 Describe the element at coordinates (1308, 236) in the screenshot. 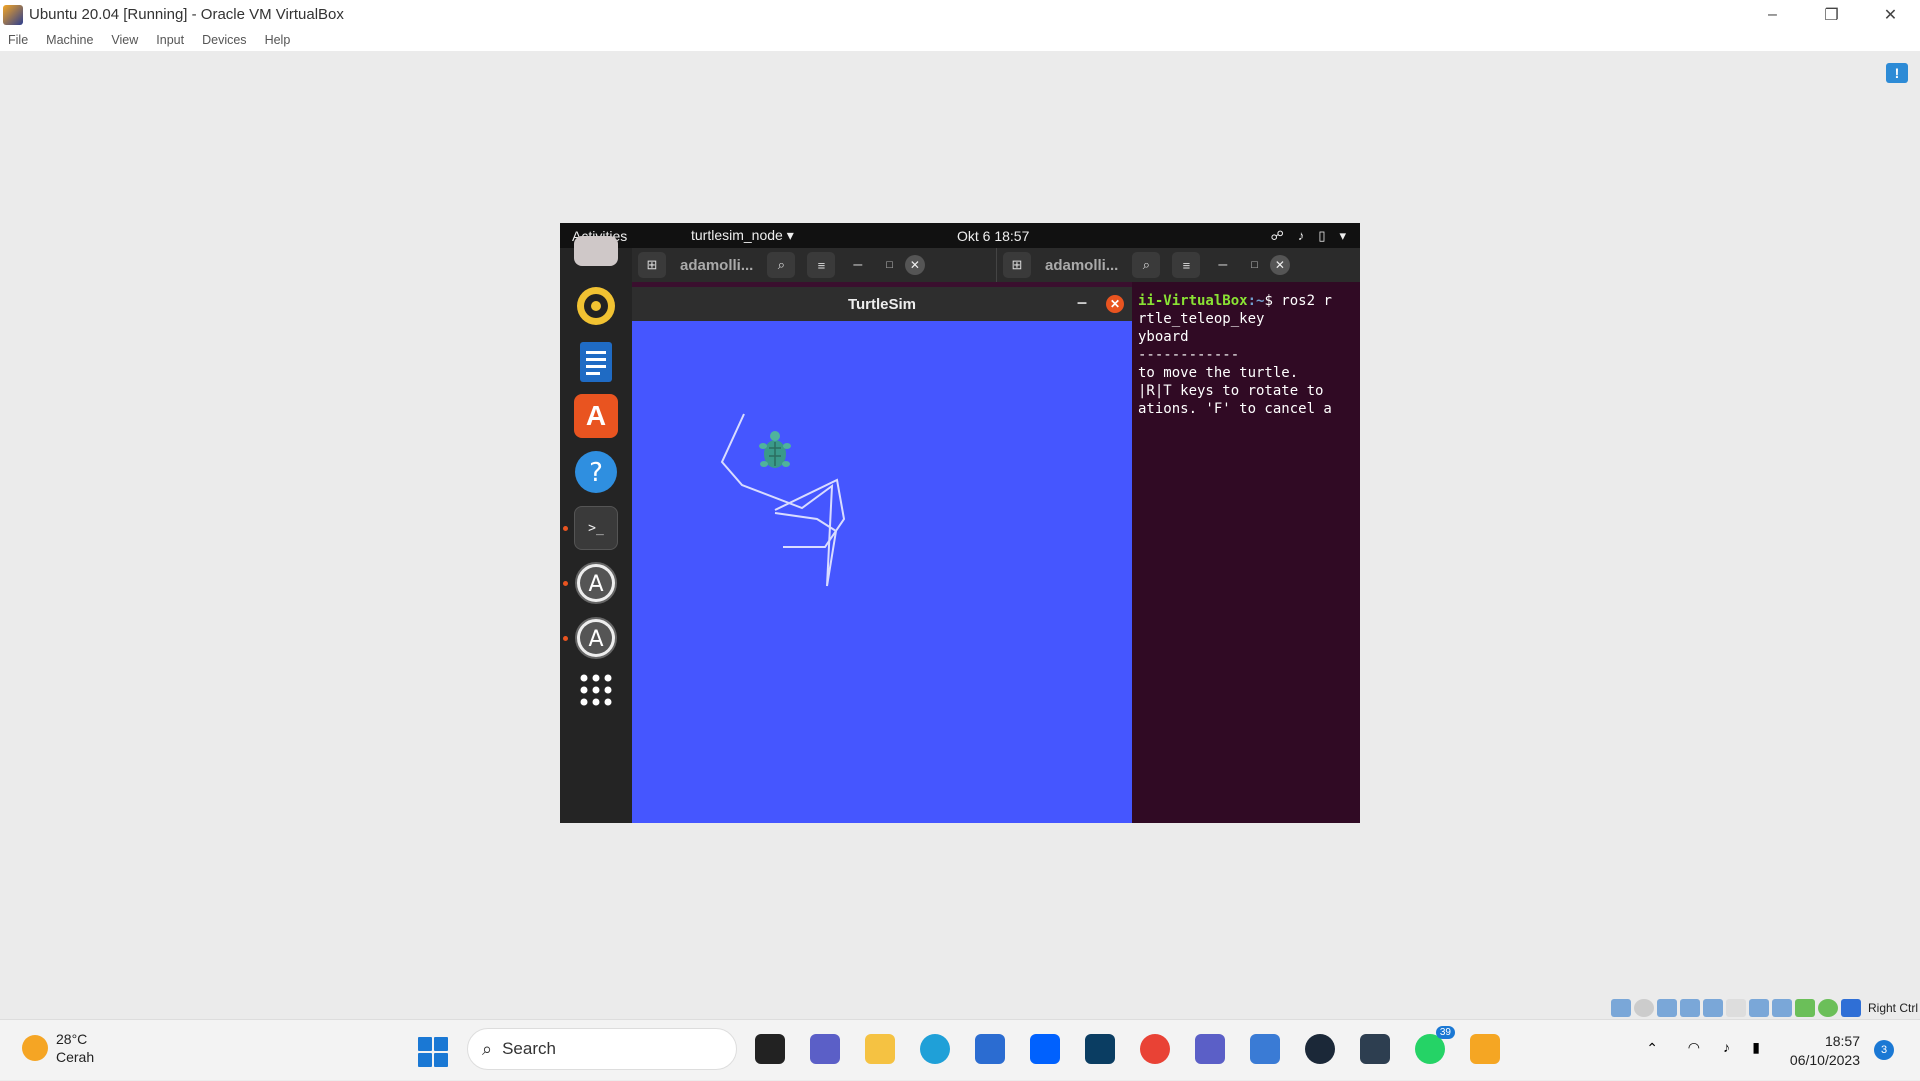

I see `gnome-system-tray: ☍ ♪ ▯ ▾` at that location.